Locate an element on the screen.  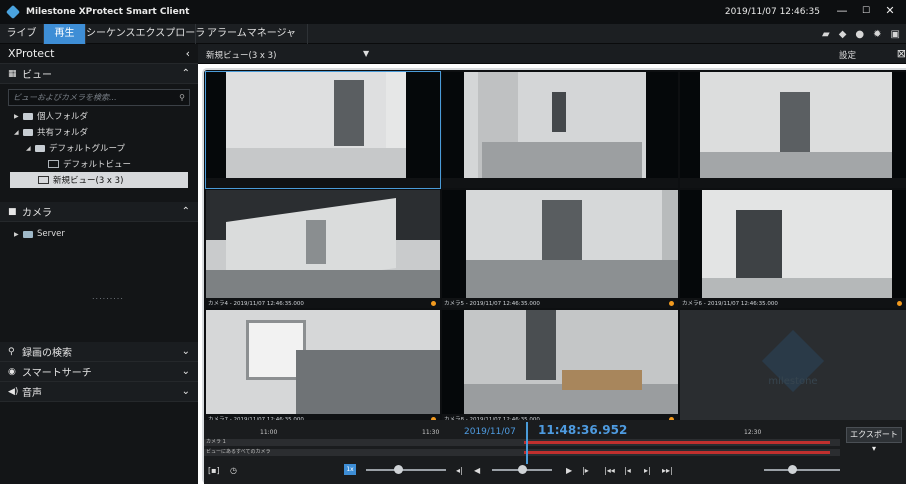
step-forward-icon: |▸ is located at coordinates (585, 470).